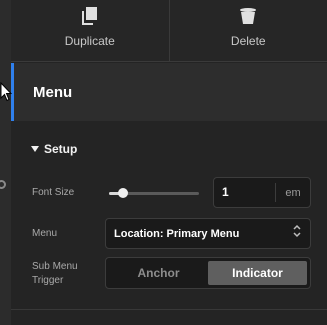 The width and height of the screenshot is (327, 325). Describe the element at coordinates (5, 162) in the screenshot. I see `left-edge-strip` at that location.